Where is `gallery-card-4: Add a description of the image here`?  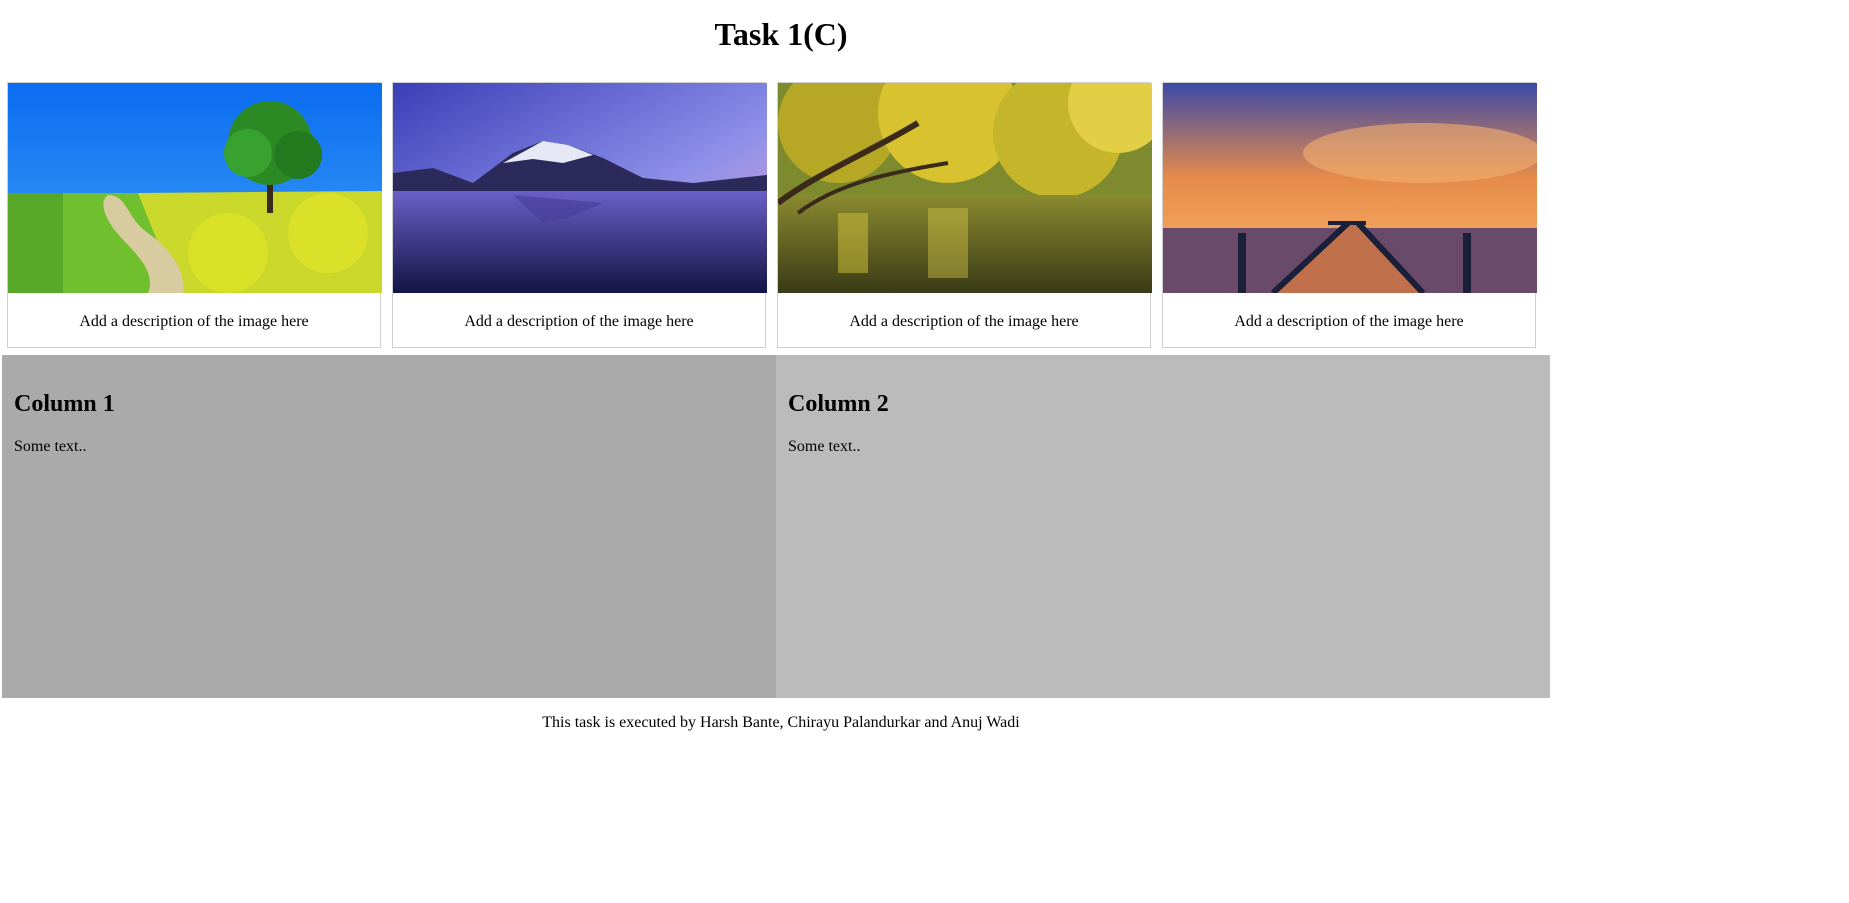
gallery-card-4: Add a description of the image here is located at coordinates (1349, 215).